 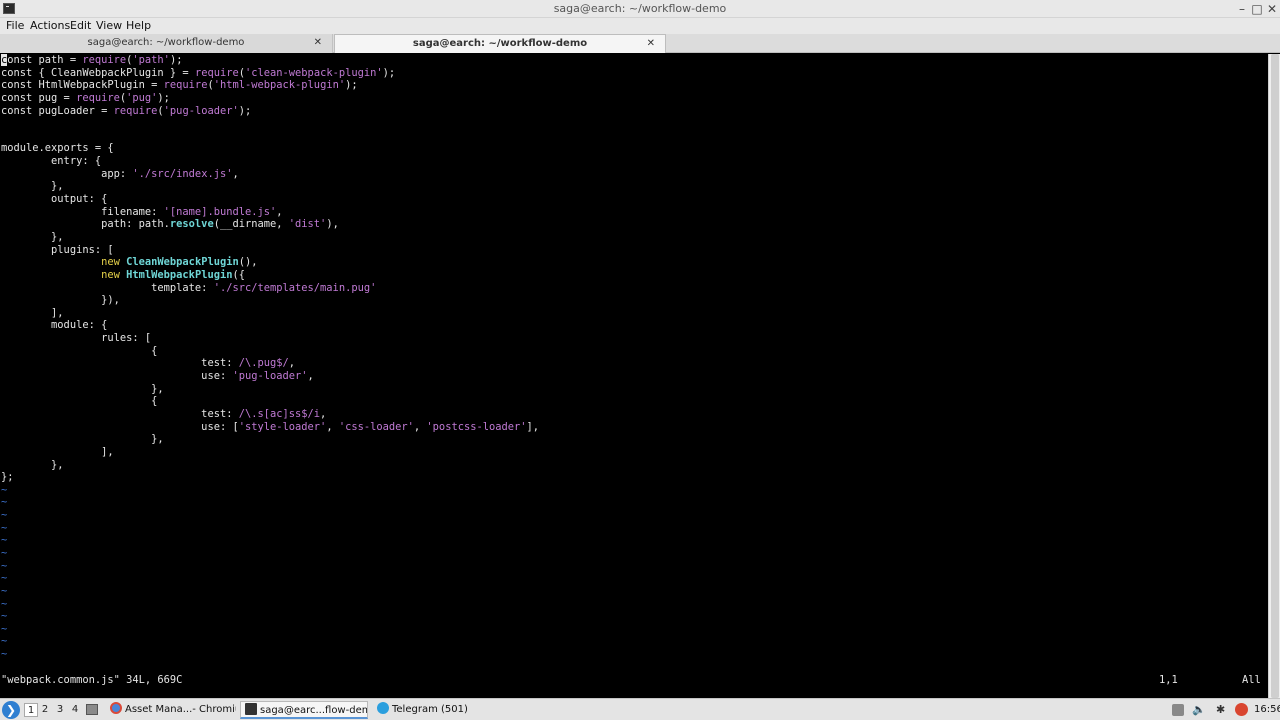 What do you see at coordinates (270, 275) in the screenshot?
I see `code-line: new HtmlWebpackPlugin({` at bounding box center [270, 275].